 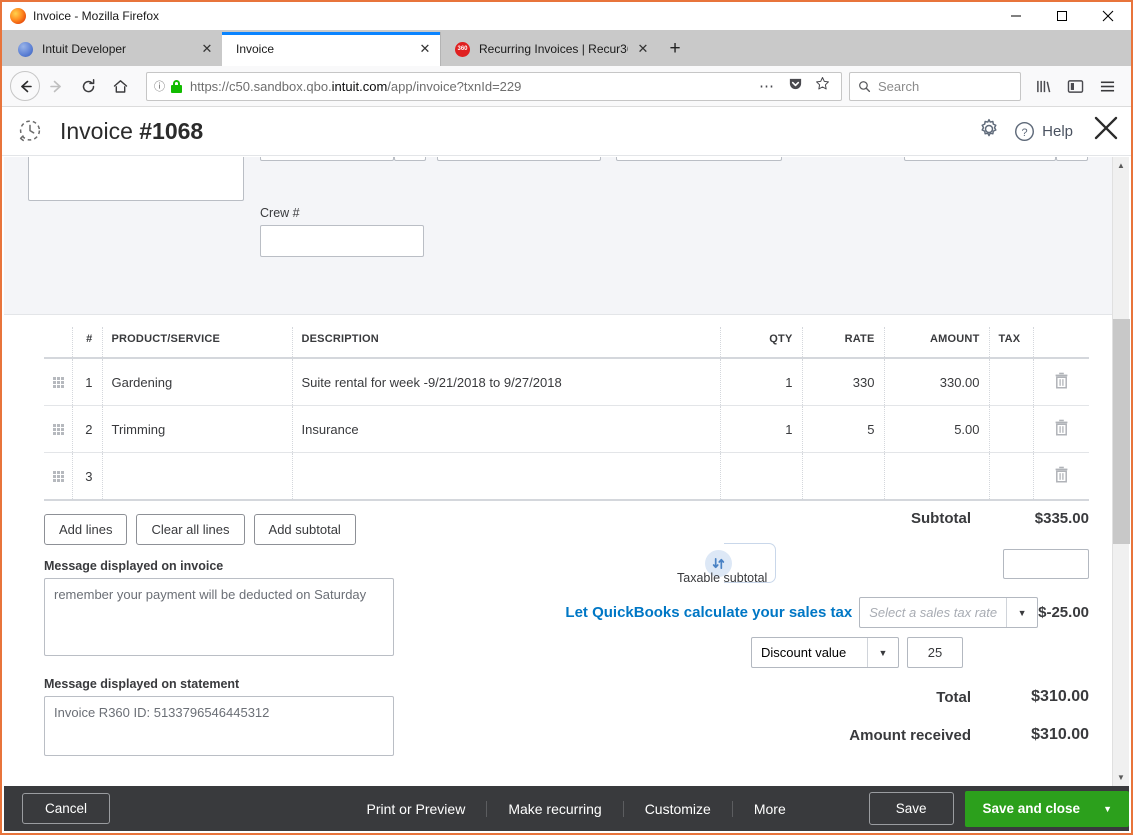 What do you see at coordinates (937, 429) in the screenshot?
I see `line-amount: 5.00` at bounding box center [937, 429].